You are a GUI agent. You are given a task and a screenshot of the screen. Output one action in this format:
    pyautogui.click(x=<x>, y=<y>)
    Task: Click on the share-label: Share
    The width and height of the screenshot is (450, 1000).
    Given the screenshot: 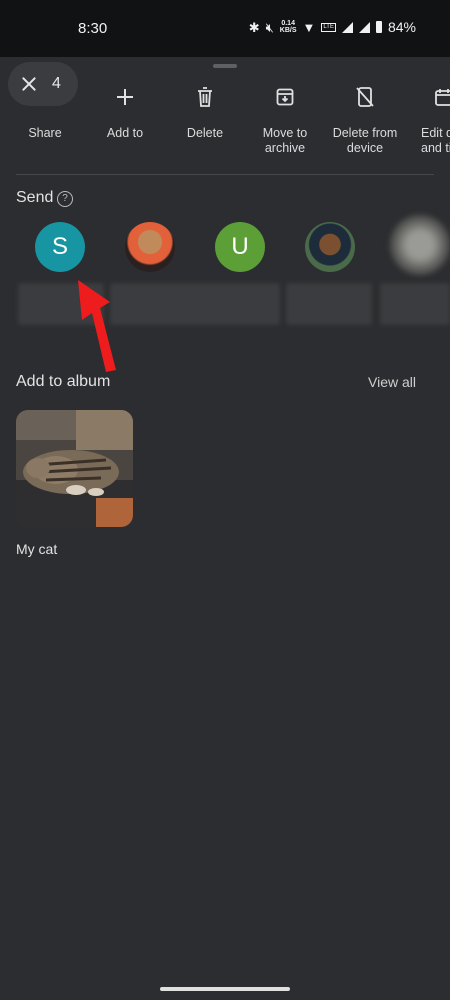 What is the action you would take?
    pyautogui.click(x=45, y=133)
    